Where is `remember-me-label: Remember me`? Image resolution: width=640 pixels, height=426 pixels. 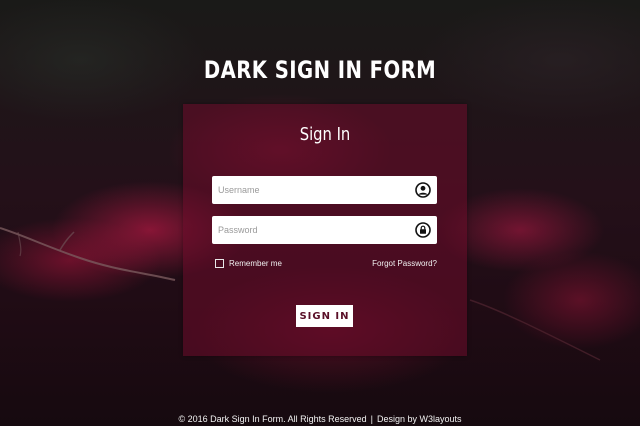 remember-me-label: Remember me is located at coordinates (255, 263).